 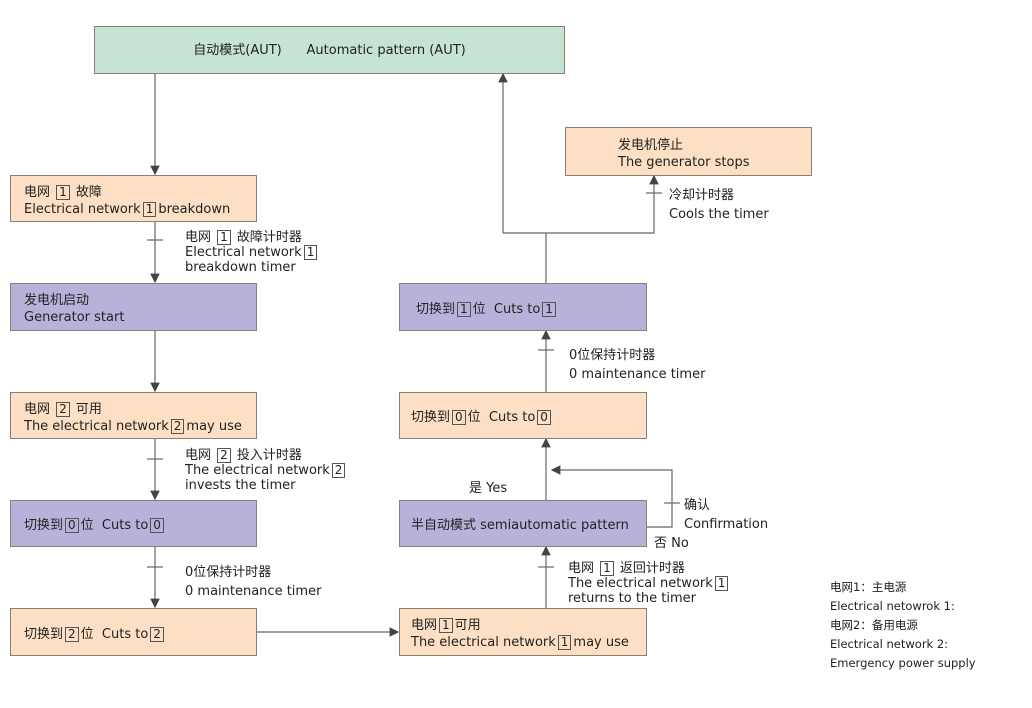 What do you see at coordinates (140, 300) in the screenshot?
I see `text-line: 发电机启动` at bounding box center [140, 300].